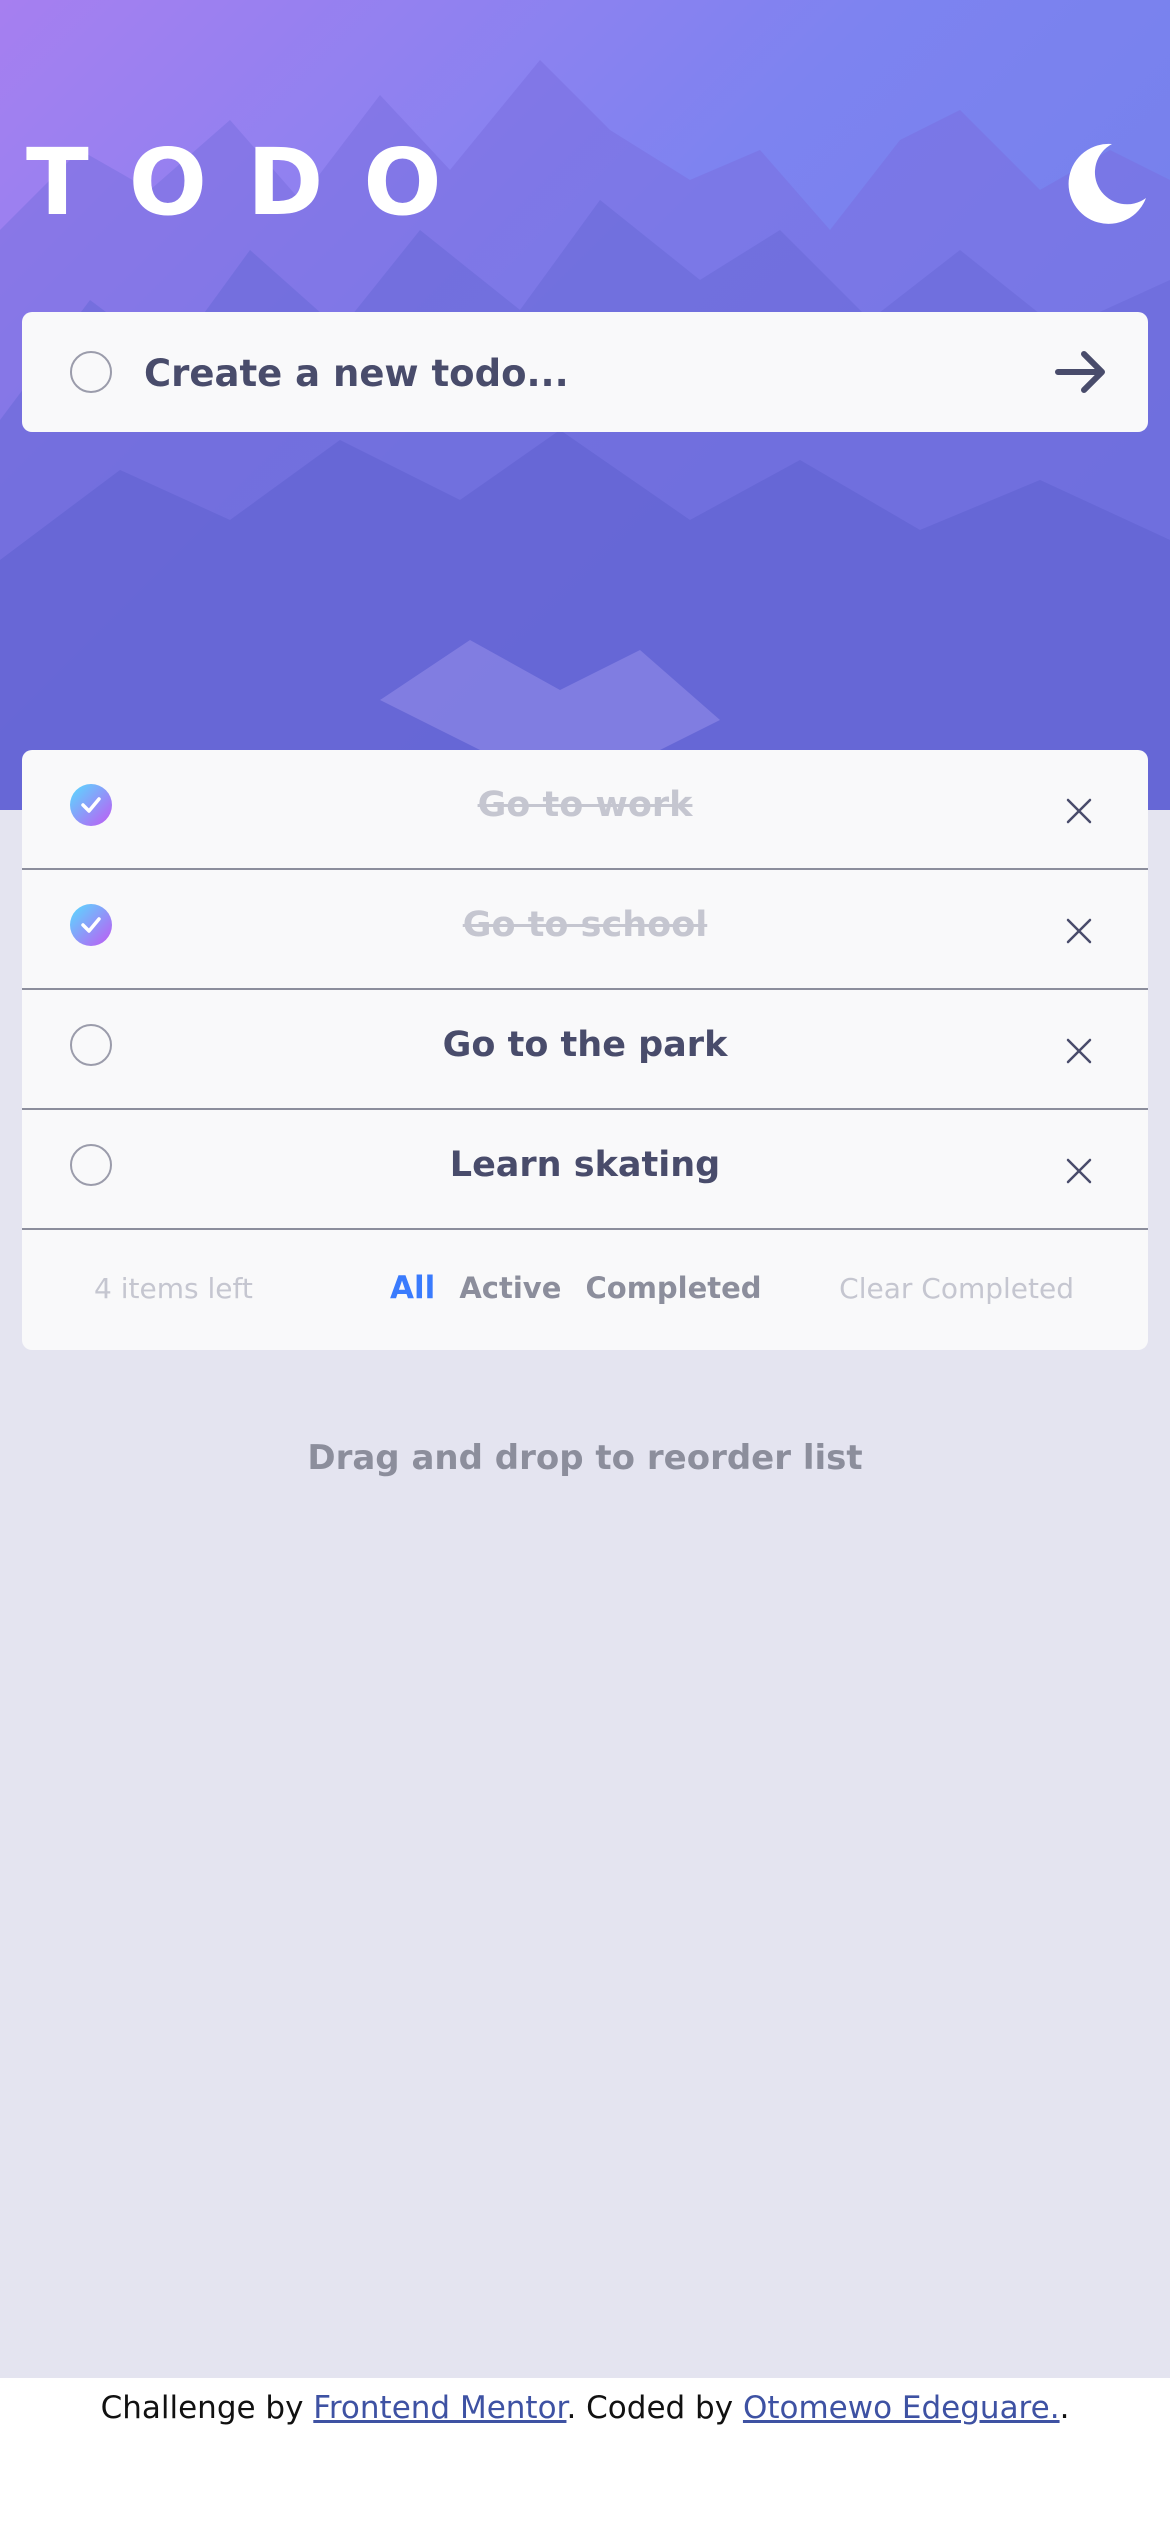  What do you see at coordinates (412, 1288) in the screenshot?
I see `filter-all: All` at bounding box center [412, 1288].